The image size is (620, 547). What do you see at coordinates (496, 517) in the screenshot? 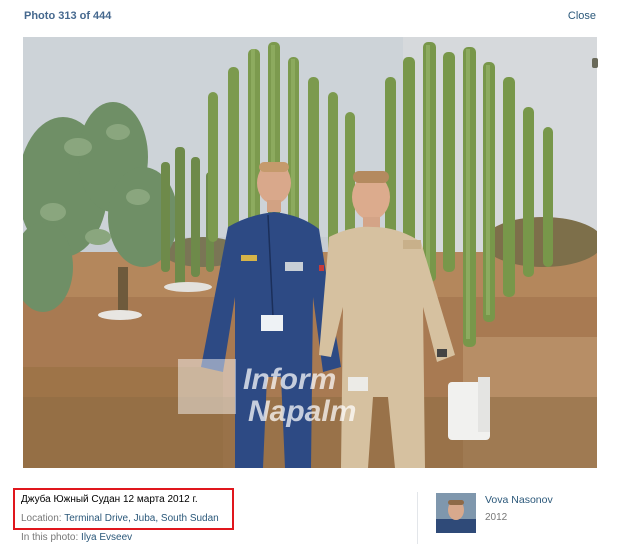
I see `author-year: 2012` at bounding box center [496, 517].